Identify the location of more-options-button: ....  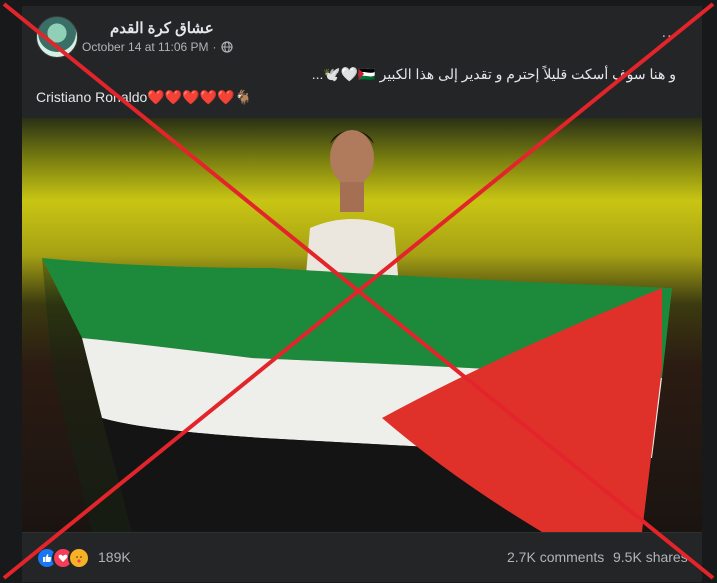
(670, 33).